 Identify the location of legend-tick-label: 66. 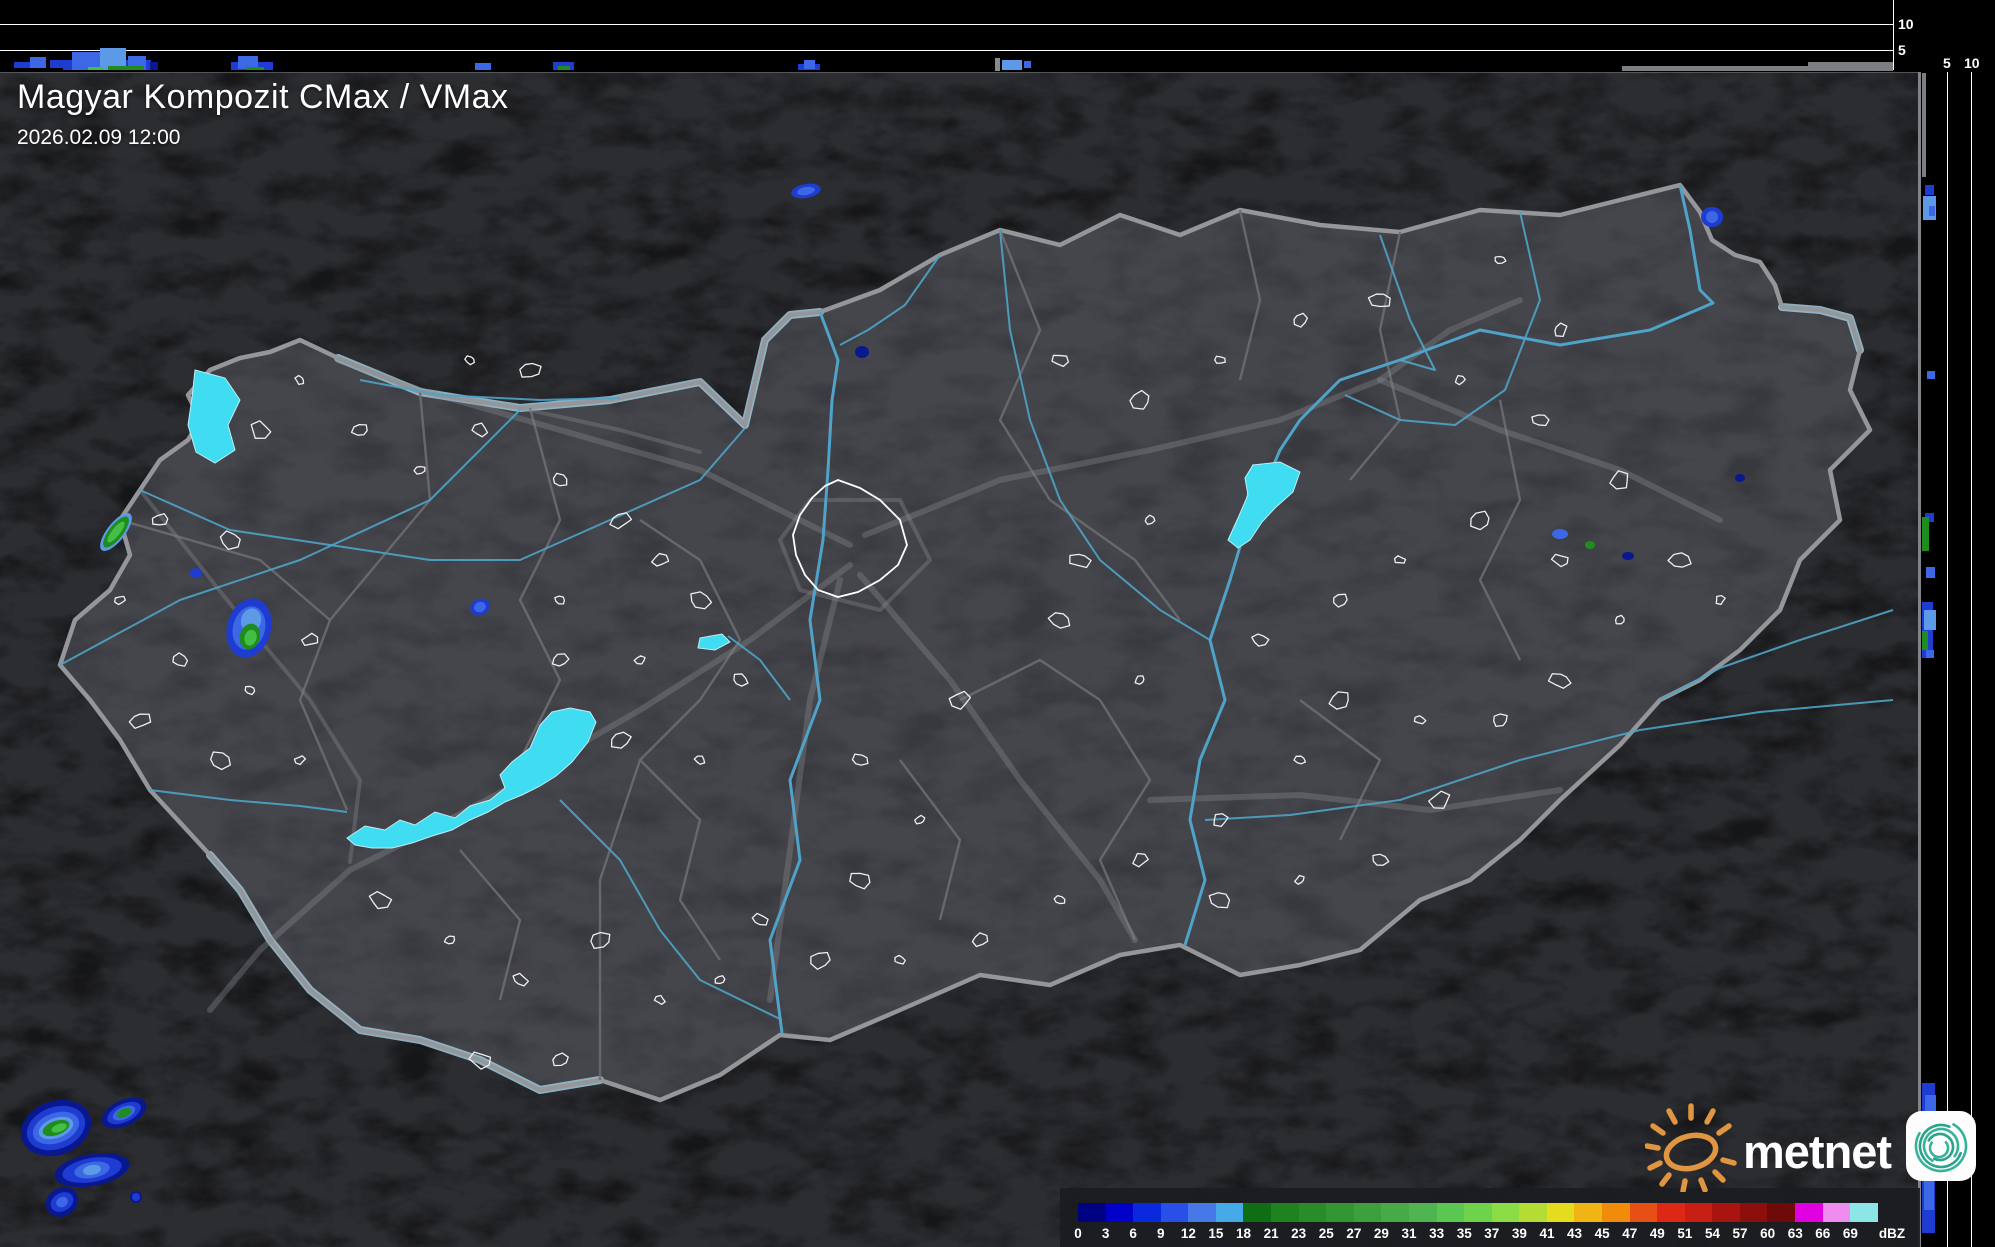
(1823, 1233).